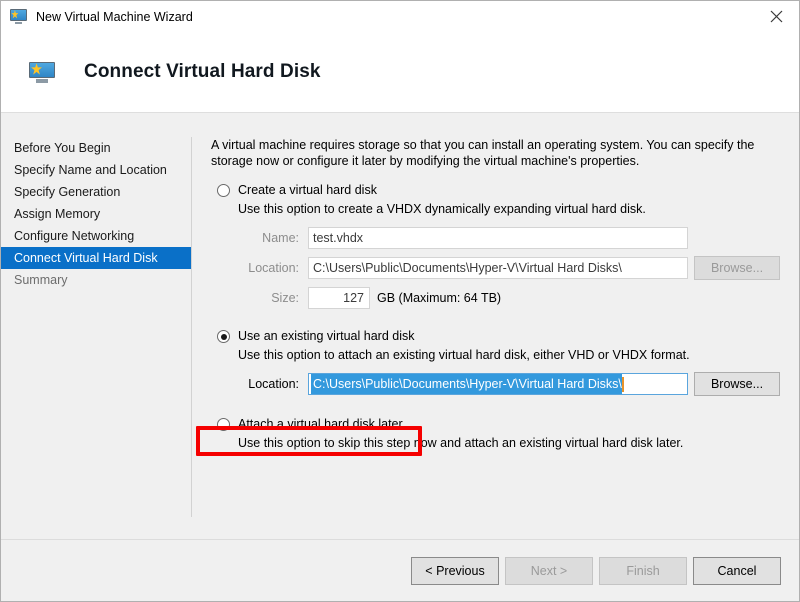 The height and width of the screenshot is (602, 800). I want to click on existing-location-label: Location:, so click(273, 384).